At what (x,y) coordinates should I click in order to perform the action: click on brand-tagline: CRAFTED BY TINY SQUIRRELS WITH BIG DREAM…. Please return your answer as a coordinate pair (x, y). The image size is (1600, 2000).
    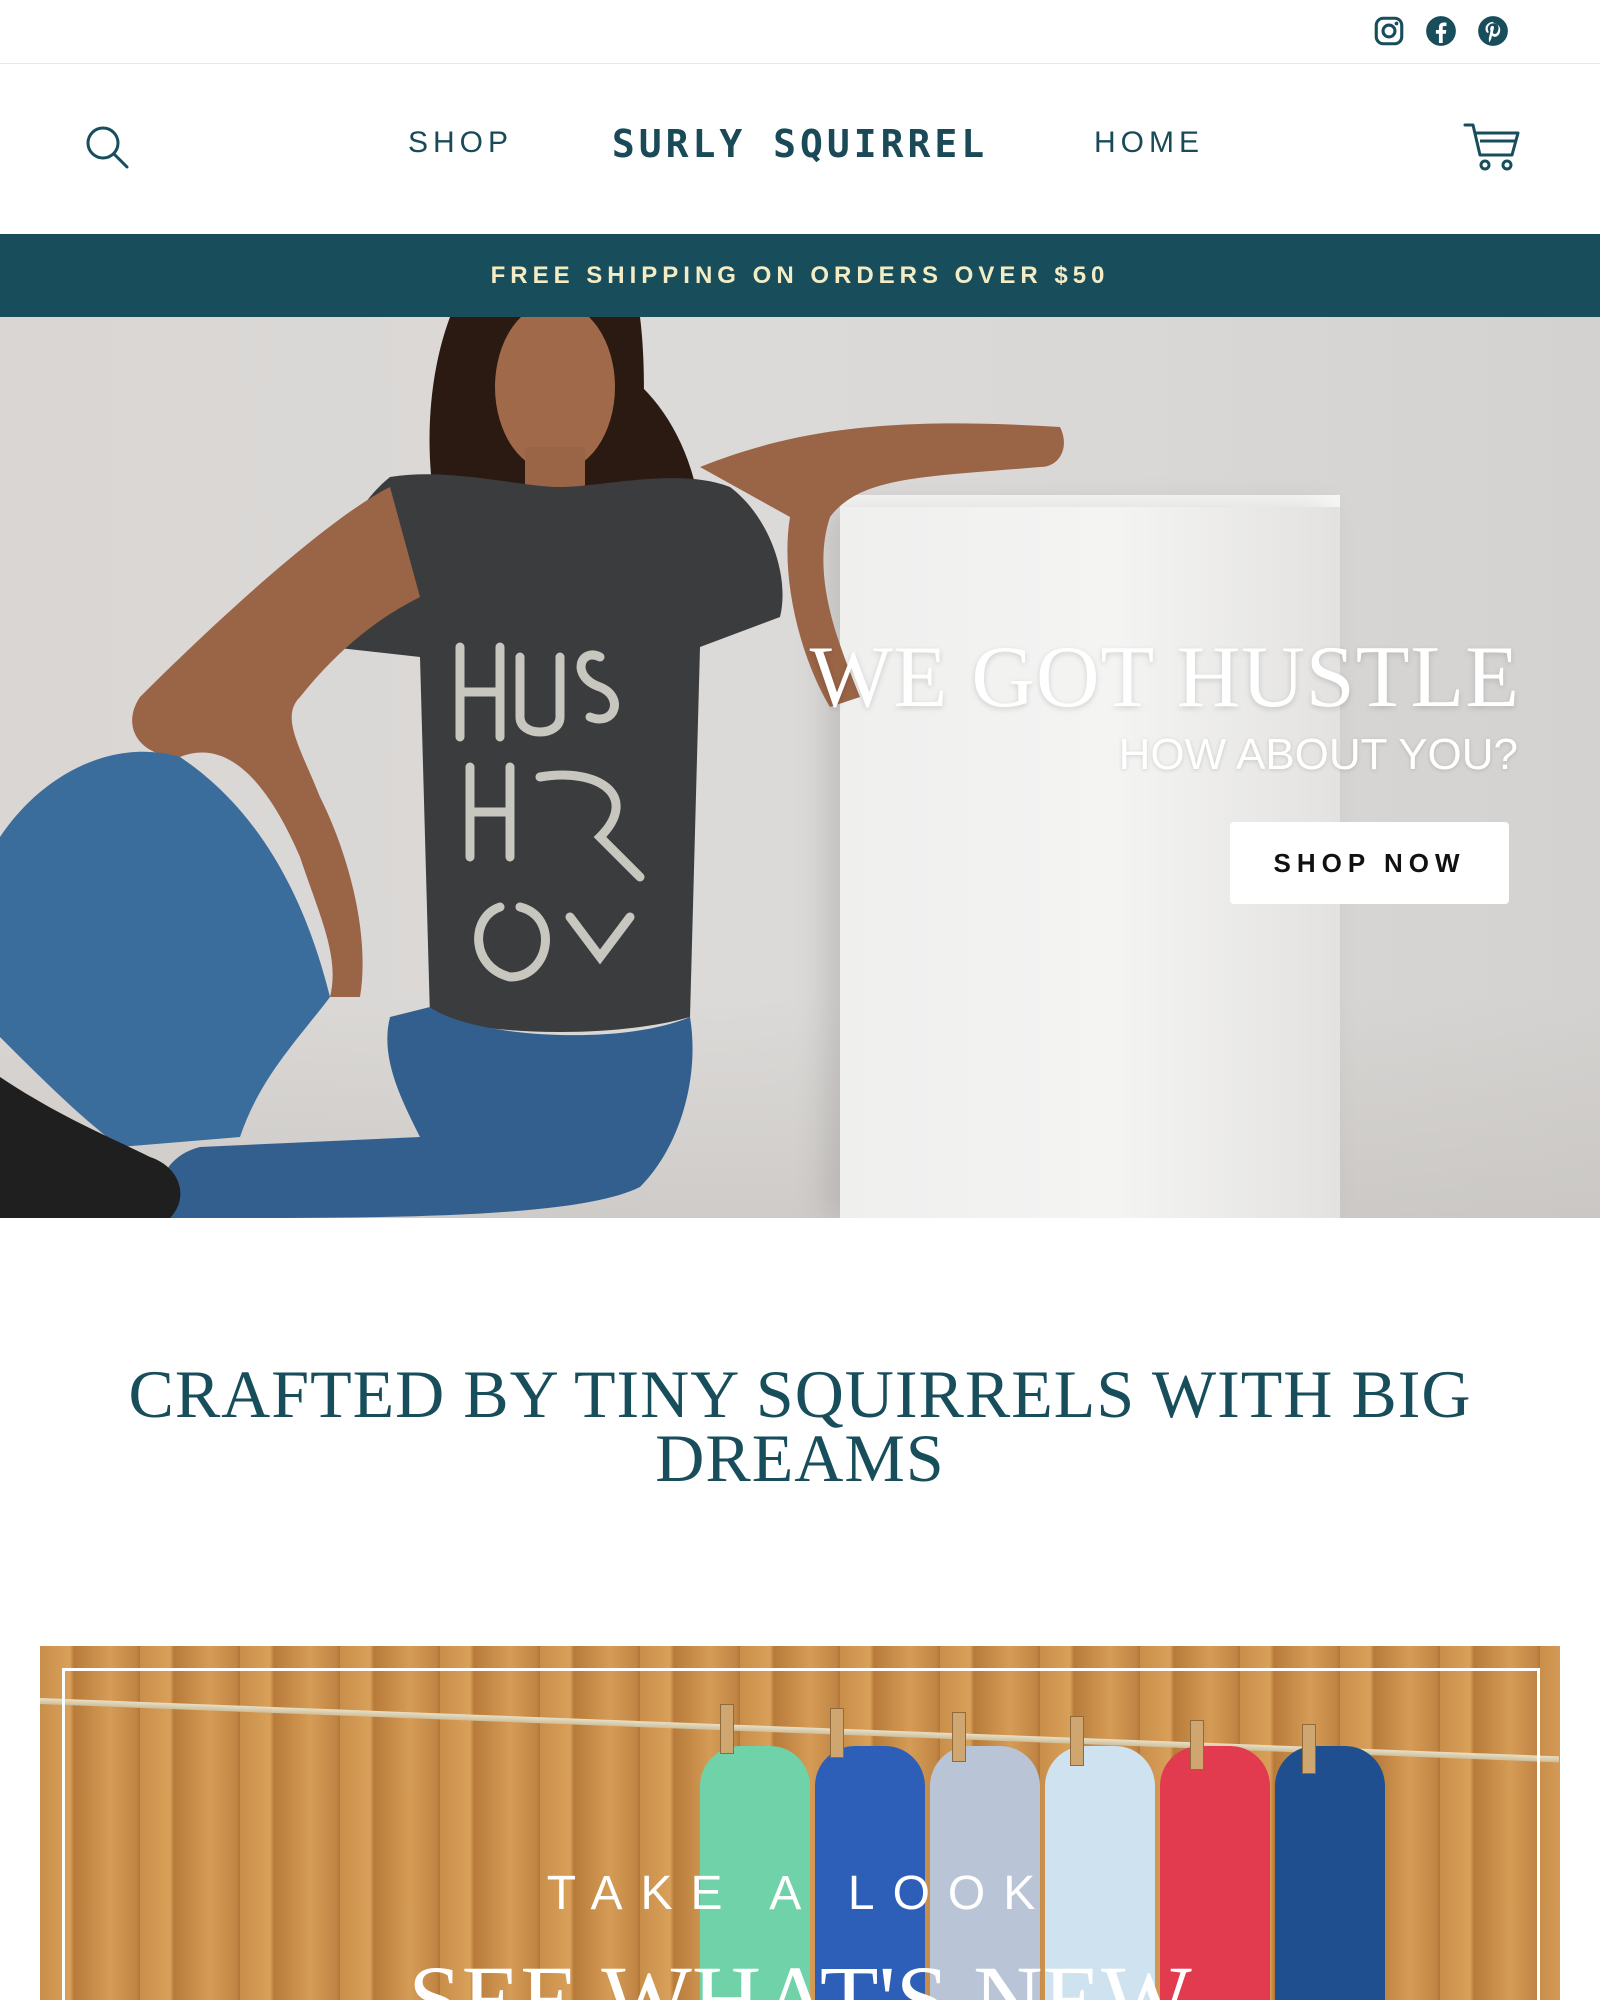
    Looking at the image, I should click on (800, 1426).